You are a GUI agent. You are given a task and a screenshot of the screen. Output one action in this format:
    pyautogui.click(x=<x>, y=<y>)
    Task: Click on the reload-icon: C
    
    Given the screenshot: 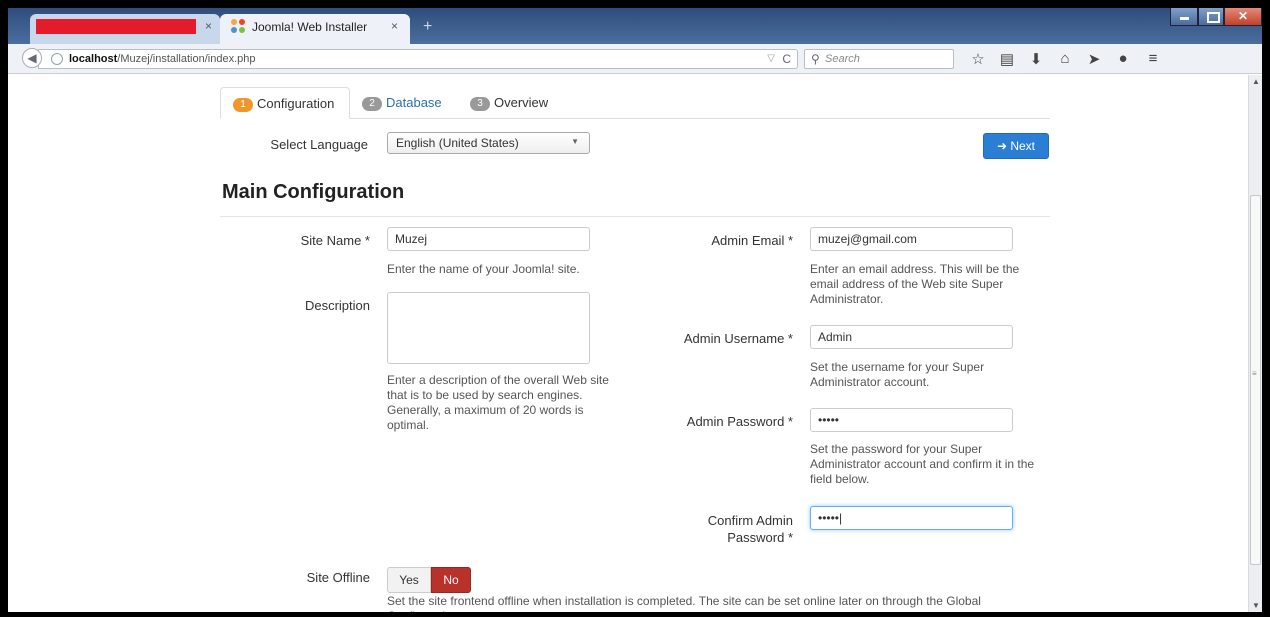 What is the action you would take?
    pyautogui.click(x=786, y=59)
    